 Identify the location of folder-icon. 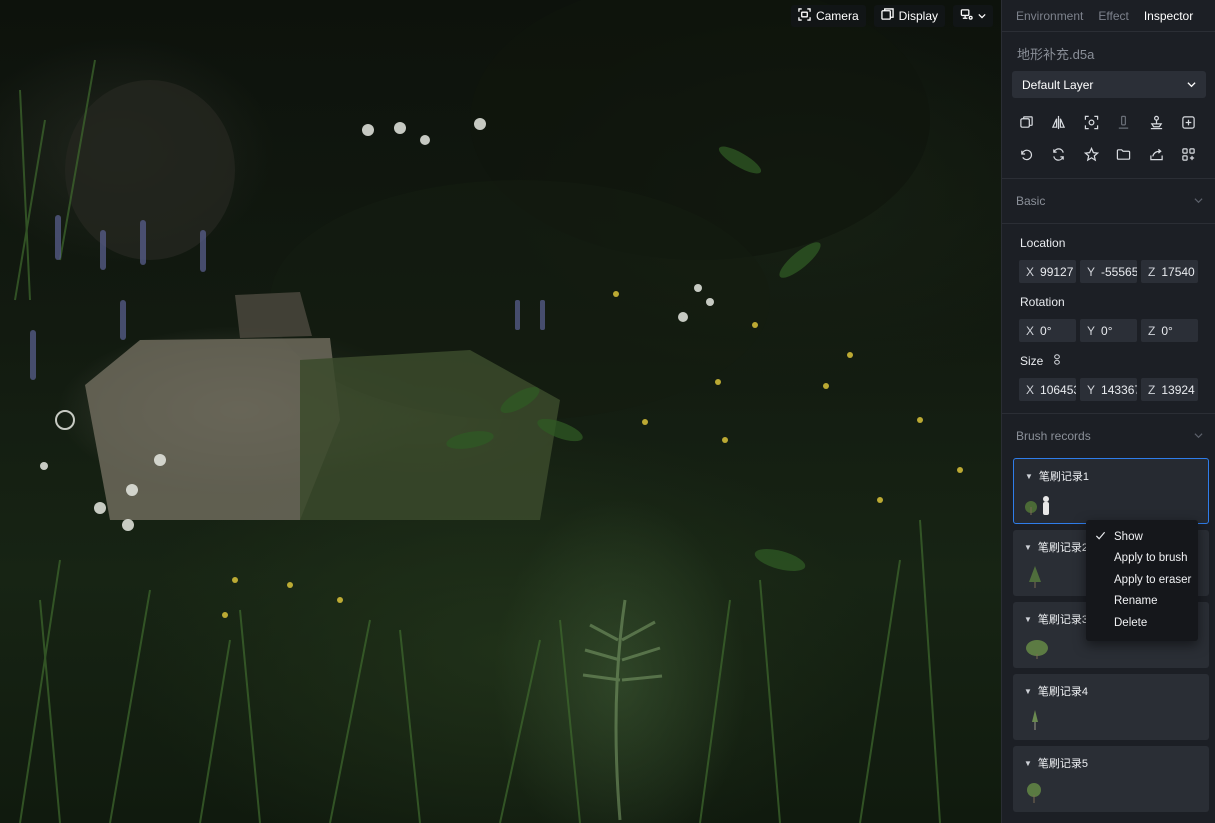
(1124, 154).